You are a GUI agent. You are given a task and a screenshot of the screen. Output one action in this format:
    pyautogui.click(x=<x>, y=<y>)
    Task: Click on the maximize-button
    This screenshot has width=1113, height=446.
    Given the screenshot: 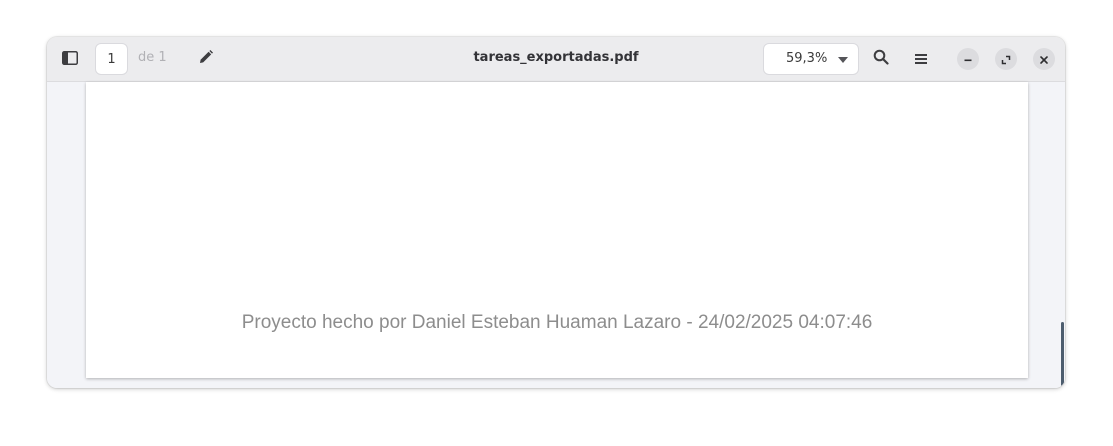 What is the action you would take?
    pyautogui.click(x=1006, y=59)
    